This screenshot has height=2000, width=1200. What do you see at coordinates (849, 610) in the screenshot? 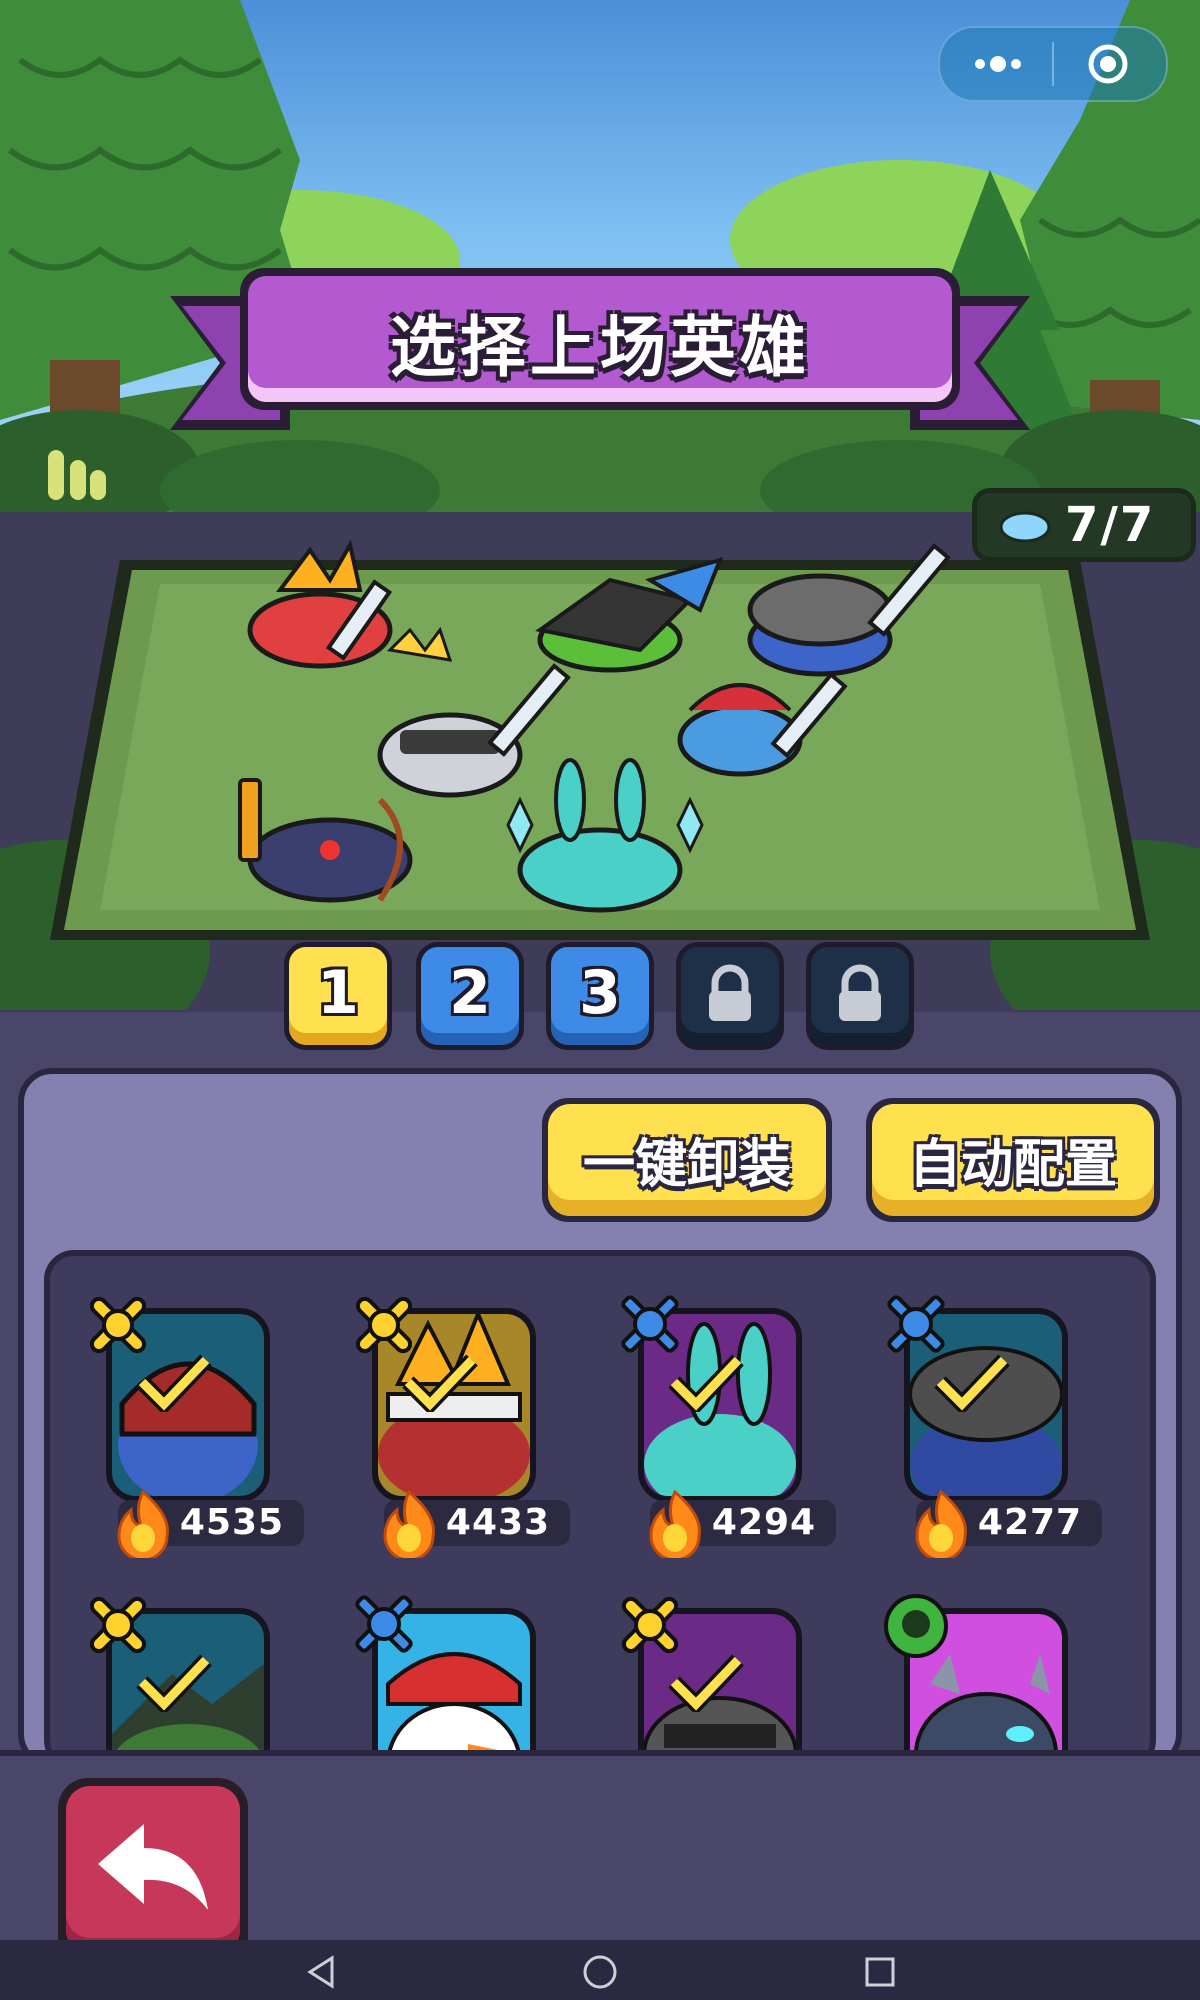
I see `field-hero-spiked-knight` at bounding box center [849, 610].